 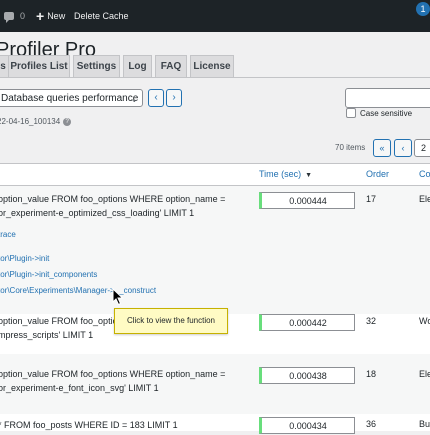 What do you see at coordinates (8, 234) in the screenshot?
I see `backtrace-toggle: trace` at bounding box center [8, 234].